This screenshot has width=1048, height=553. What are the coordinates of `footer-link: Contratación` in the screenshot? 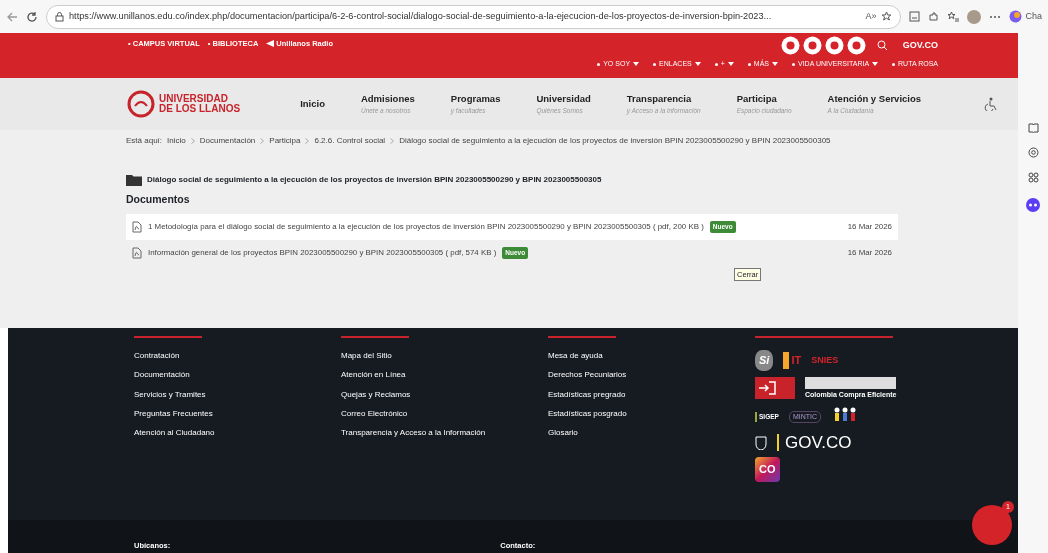 It's located at (237, 360).